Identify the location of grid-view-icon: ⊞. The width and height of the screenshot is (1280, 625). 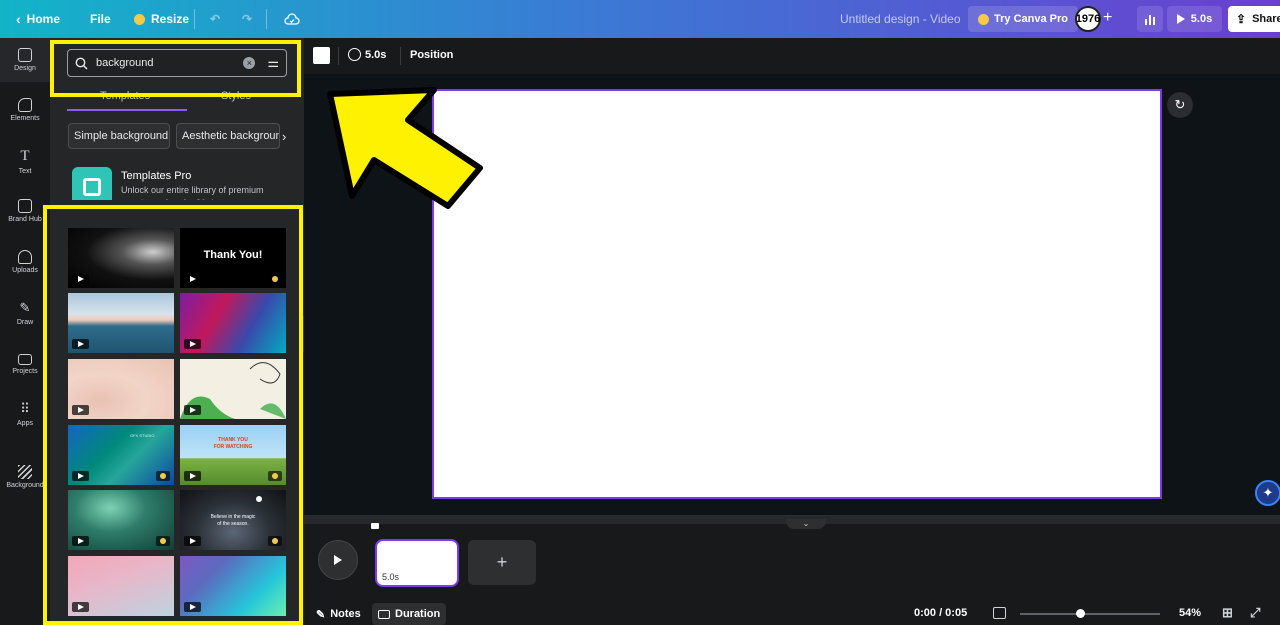
(1227, 613).